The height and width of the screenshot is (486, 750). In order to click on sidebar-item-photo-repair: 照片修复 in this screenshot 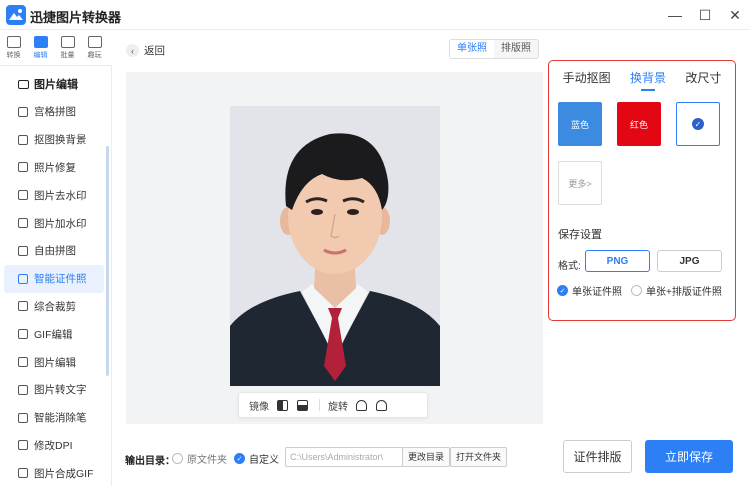, I will do `click(54, 168)`.